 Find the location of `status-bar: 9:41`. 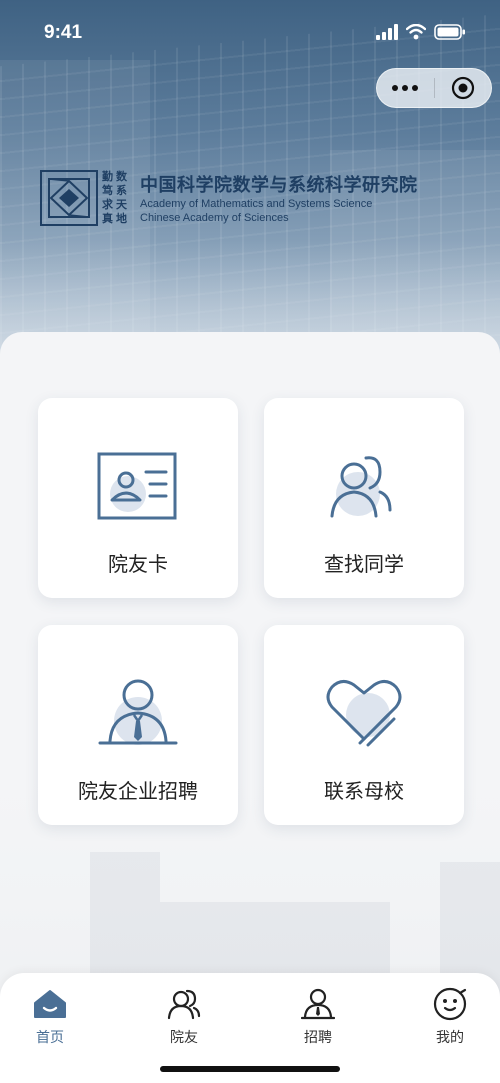

status-bar: 9:41 is located at coordinates (250, 33).